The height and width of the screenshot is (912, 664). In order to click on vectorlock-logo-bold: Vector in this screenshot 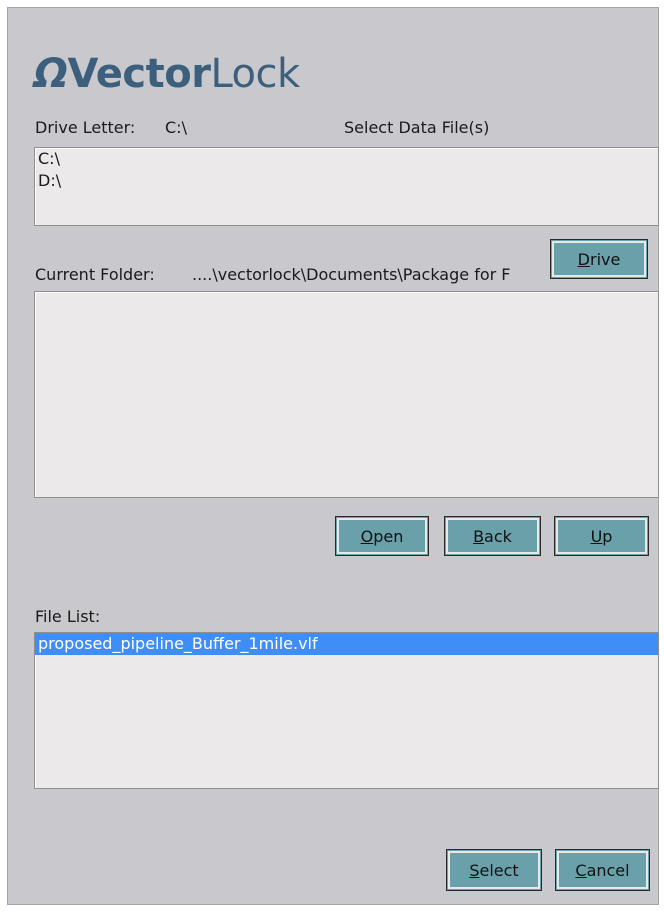, I will do `click(139, 74)`.